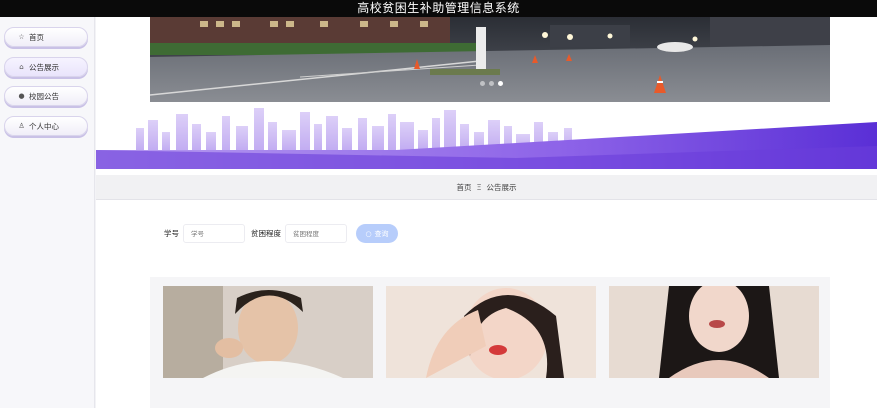 The width and height of the screenshot is (877, 408). Describe the element at coordinates (171, 233) in the screenshot. I see `student-id-label: 学号` at that location.